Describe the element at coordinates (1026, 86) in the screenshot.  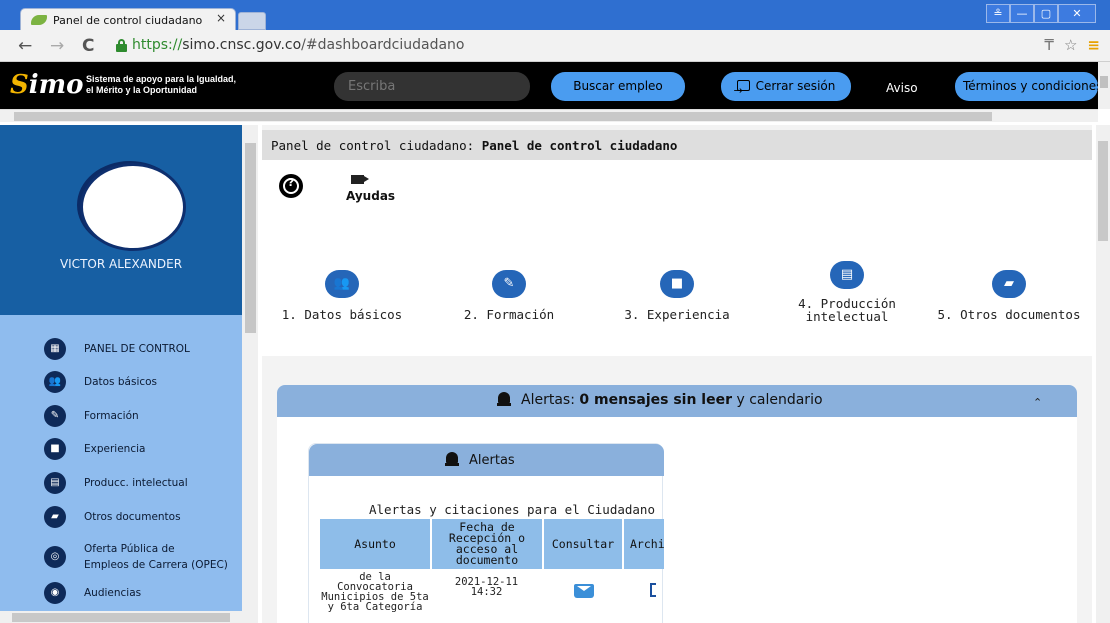
I see `terminos-button: Términos y condiciones` at that location.